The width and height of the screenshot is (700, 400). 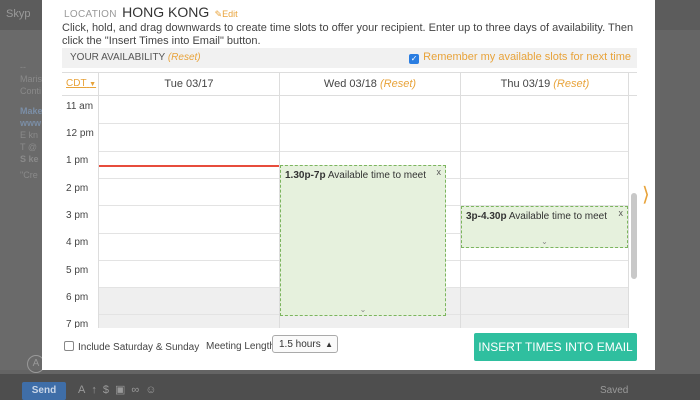 I want to click on slot-text: 3p-4.30p Available time to meet, so click(x=536, y=216).